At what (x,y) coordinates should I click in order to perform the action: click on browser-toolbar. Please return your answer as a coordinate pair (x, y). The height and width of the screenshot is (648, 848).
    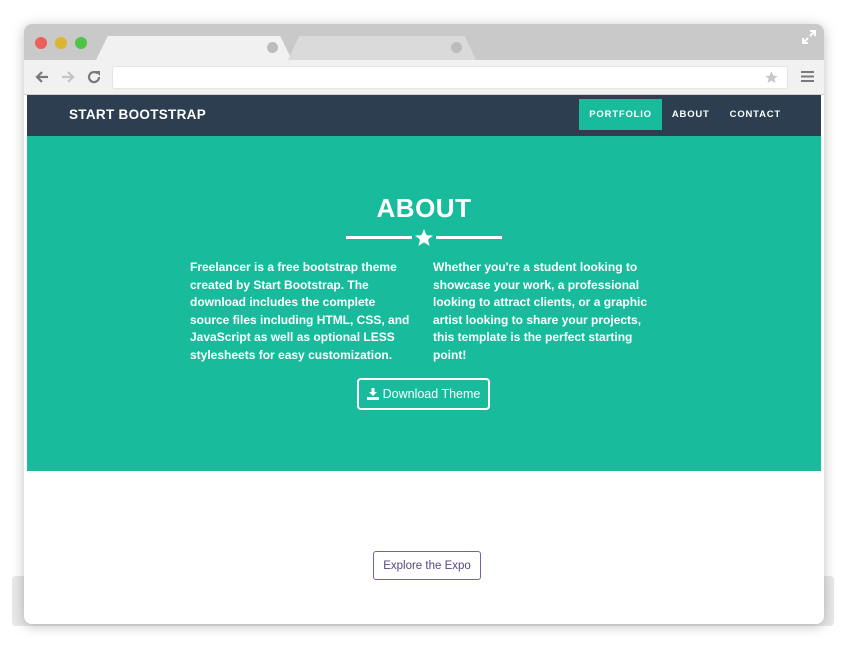
    Looking at the image, I should click on (424, 77).